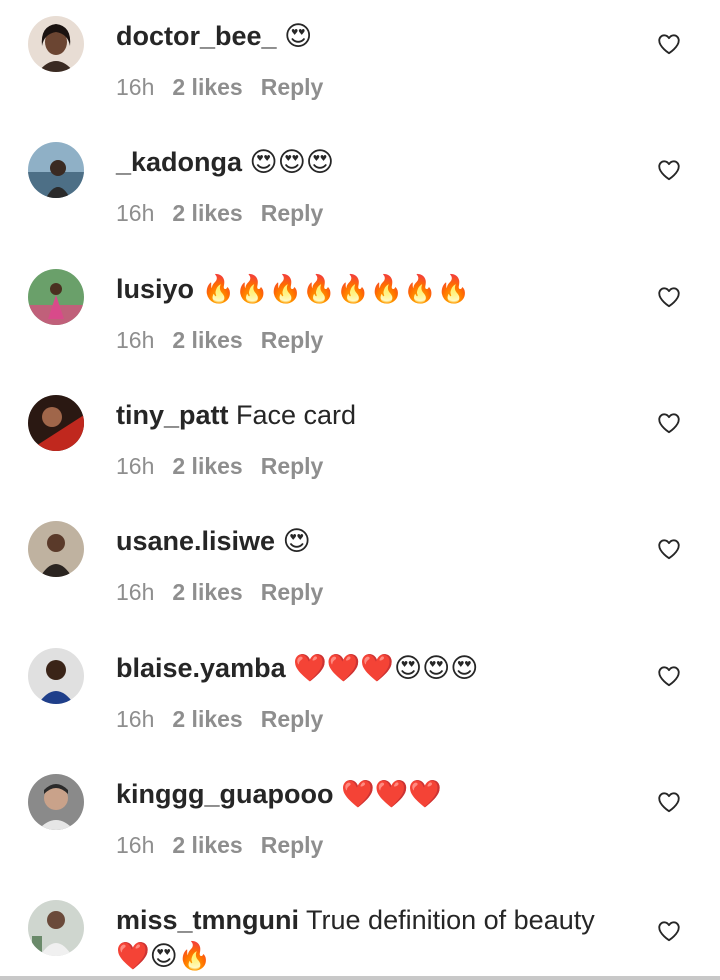 The width and height of the screenshot is (720, 980). I want to click on comment-line: doctor_bee_ 😍, so click(214, 36).